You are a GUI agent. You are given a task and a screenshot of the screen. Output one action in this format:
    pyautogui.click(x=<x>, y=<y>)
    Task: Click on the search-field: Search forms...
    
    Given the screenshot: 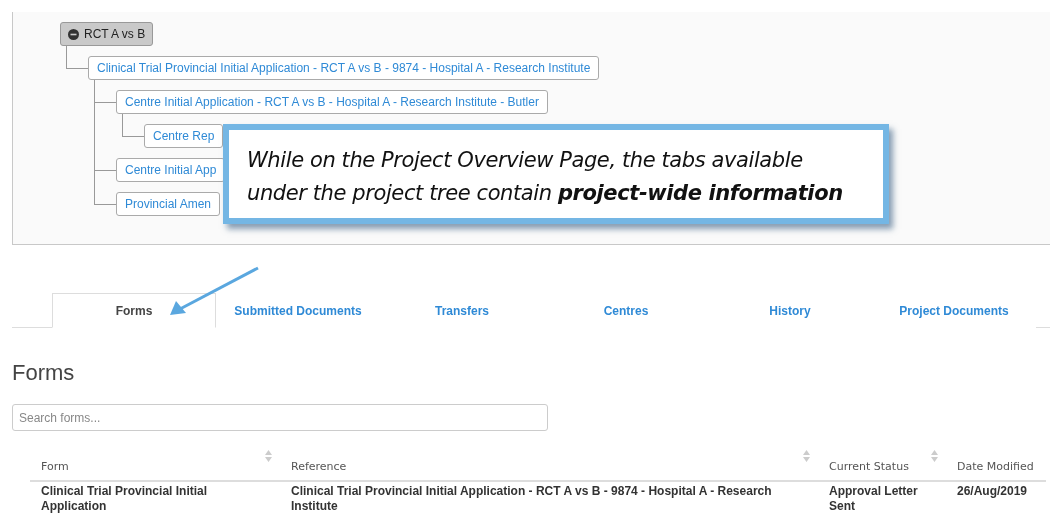 What is the action you would take?
    pyautogui.click(x=280, y=417)
    